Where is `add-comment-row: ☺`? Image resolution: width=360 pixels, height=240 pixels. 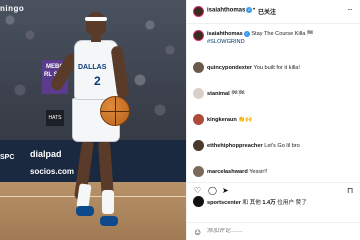 add-comment-row: ☺ is located at coordinates (273, 231).